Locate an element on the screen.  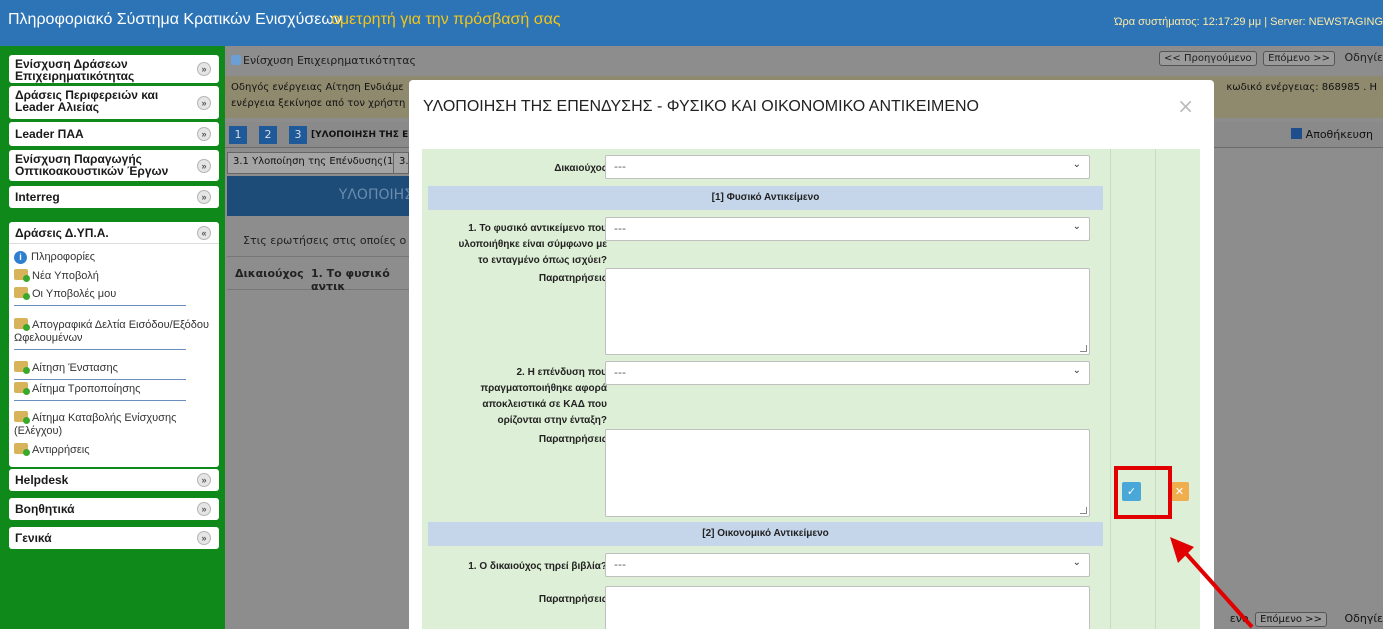
notice-code: κωδικό ενέργειας: 868985 . Η is located at coordinates (1301, 87).